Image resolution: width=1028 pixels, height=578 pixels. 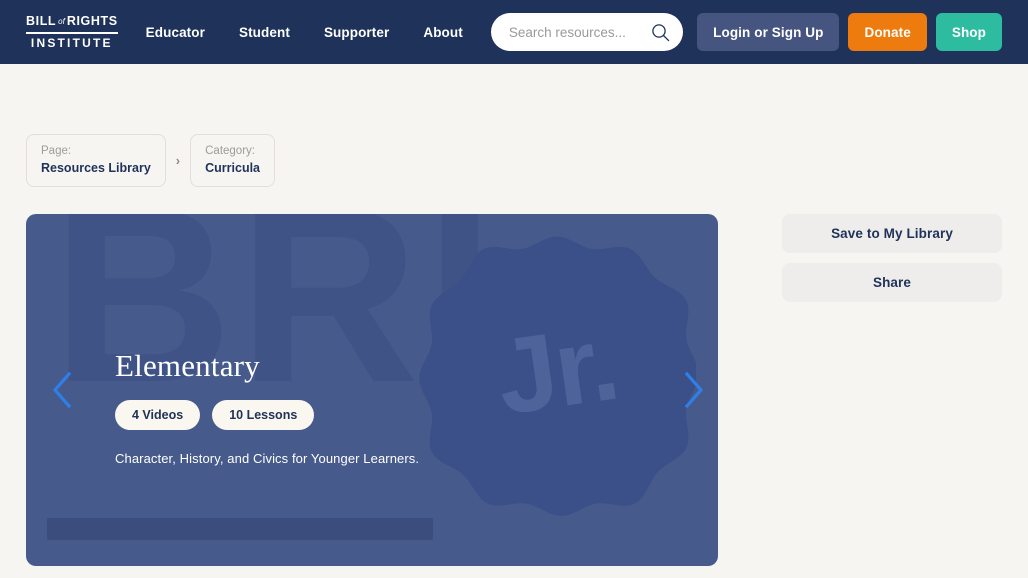 I want to click on search-icon, so click(x=660, y=32).